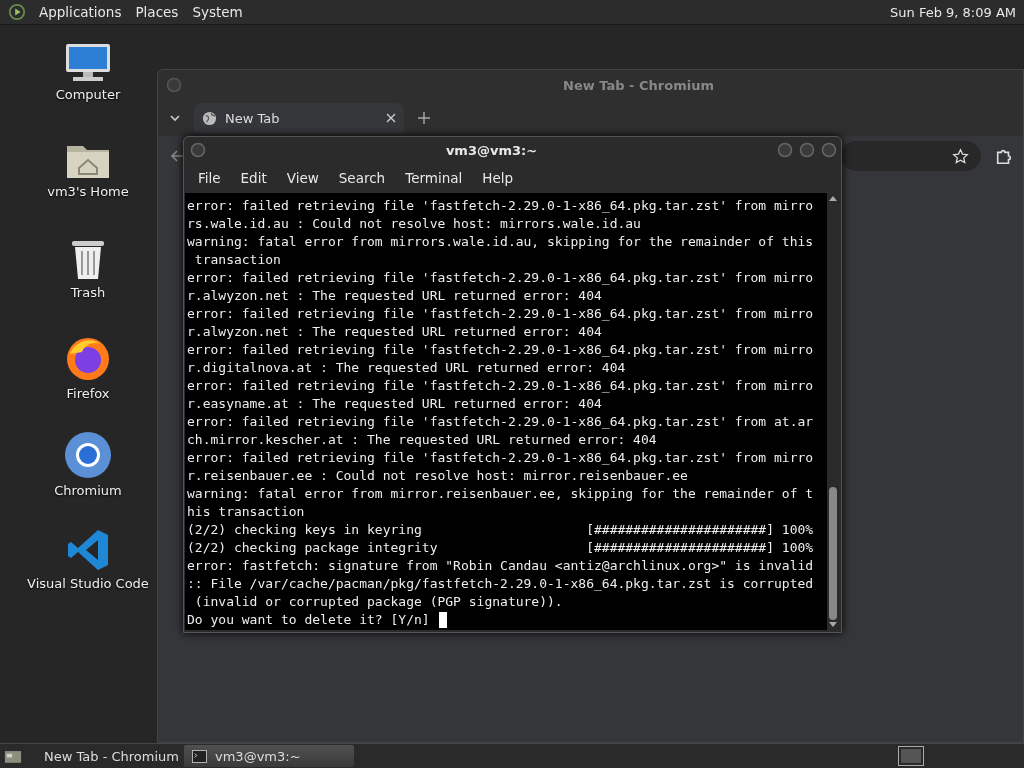 This screenshot has height=768, width=1024. Describe the element at coordinates (80, 12) in the screenshot. I see `panel-menu: Applications` at that location.